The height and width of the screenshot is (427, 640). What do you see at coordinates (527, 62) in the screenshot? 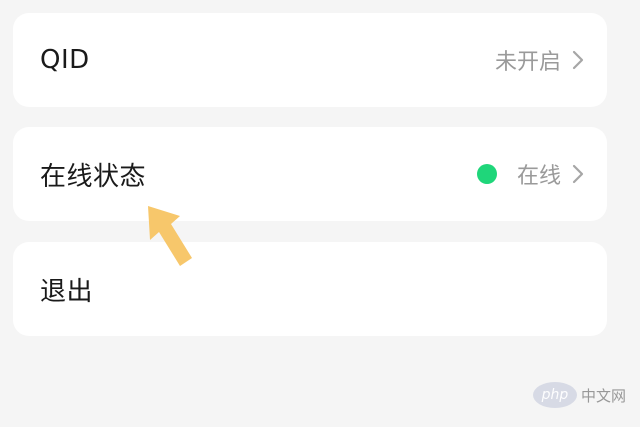
I see `qid-value: 未开启` at bounding box center [527, 62].